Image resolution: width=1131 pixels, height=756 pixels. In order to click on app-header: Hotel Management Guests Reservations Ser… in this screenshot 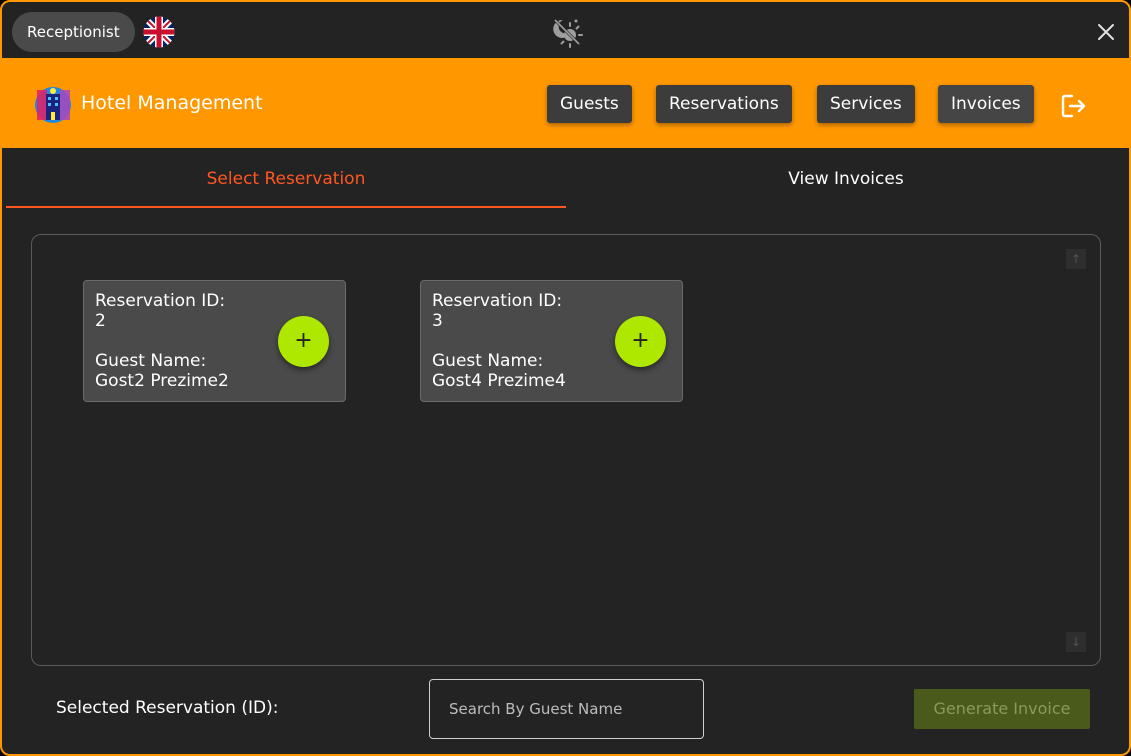, I will do `click(565, 103)`.